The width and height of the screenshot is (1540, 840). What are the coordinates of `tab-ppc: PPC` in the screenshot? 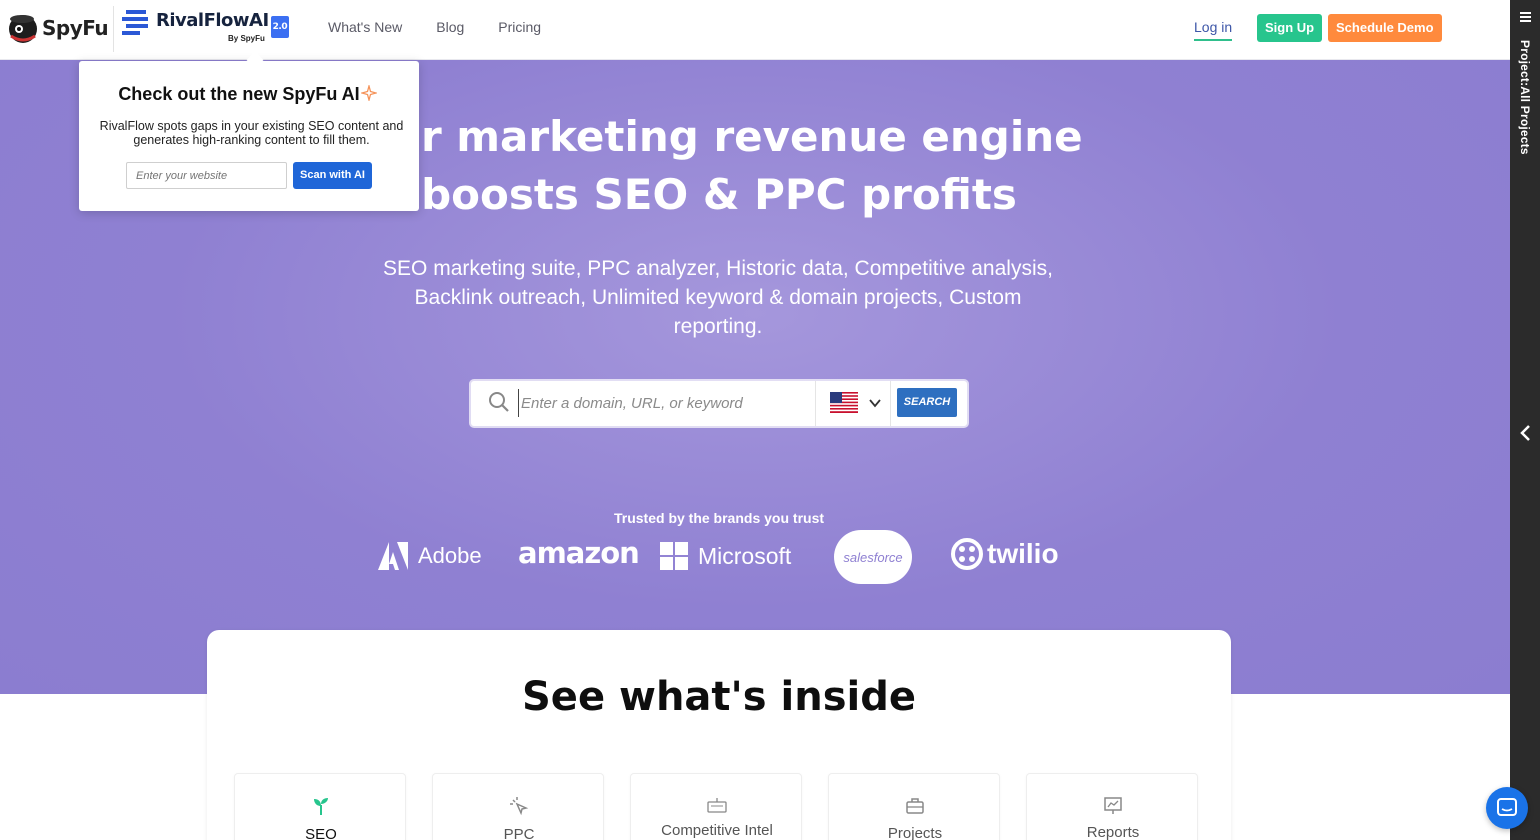 It's located at (518, 806).